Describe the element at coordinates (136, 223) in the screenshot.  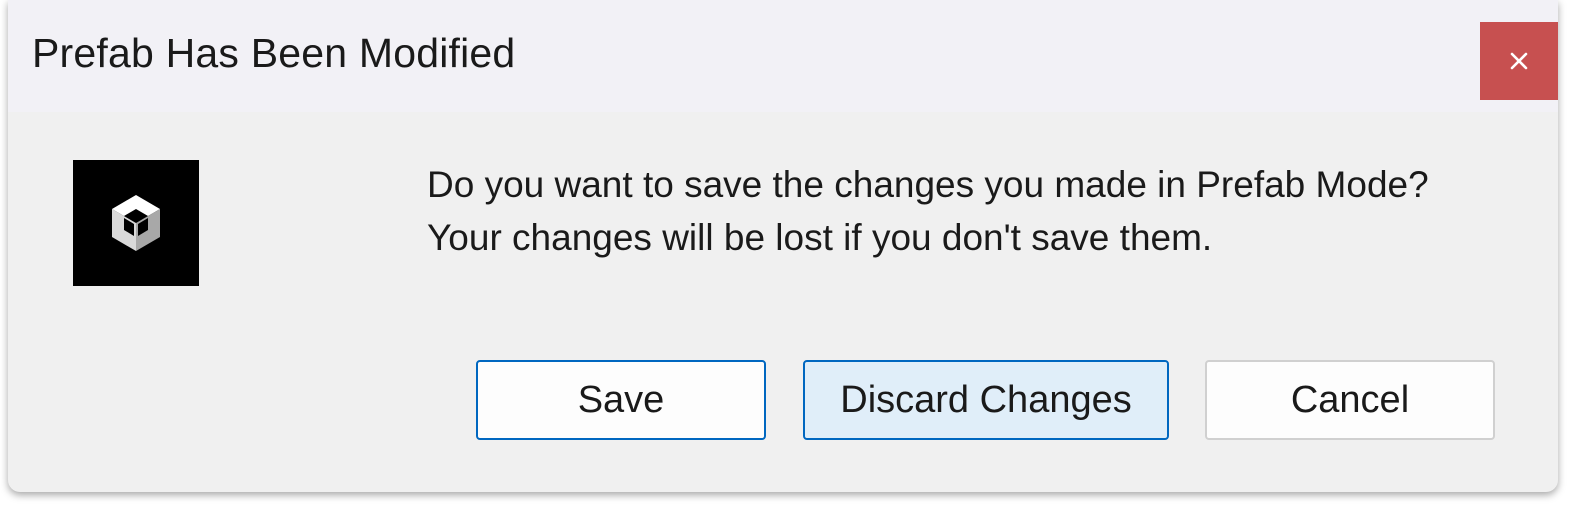
I see `unity-logo-icon` at that location.